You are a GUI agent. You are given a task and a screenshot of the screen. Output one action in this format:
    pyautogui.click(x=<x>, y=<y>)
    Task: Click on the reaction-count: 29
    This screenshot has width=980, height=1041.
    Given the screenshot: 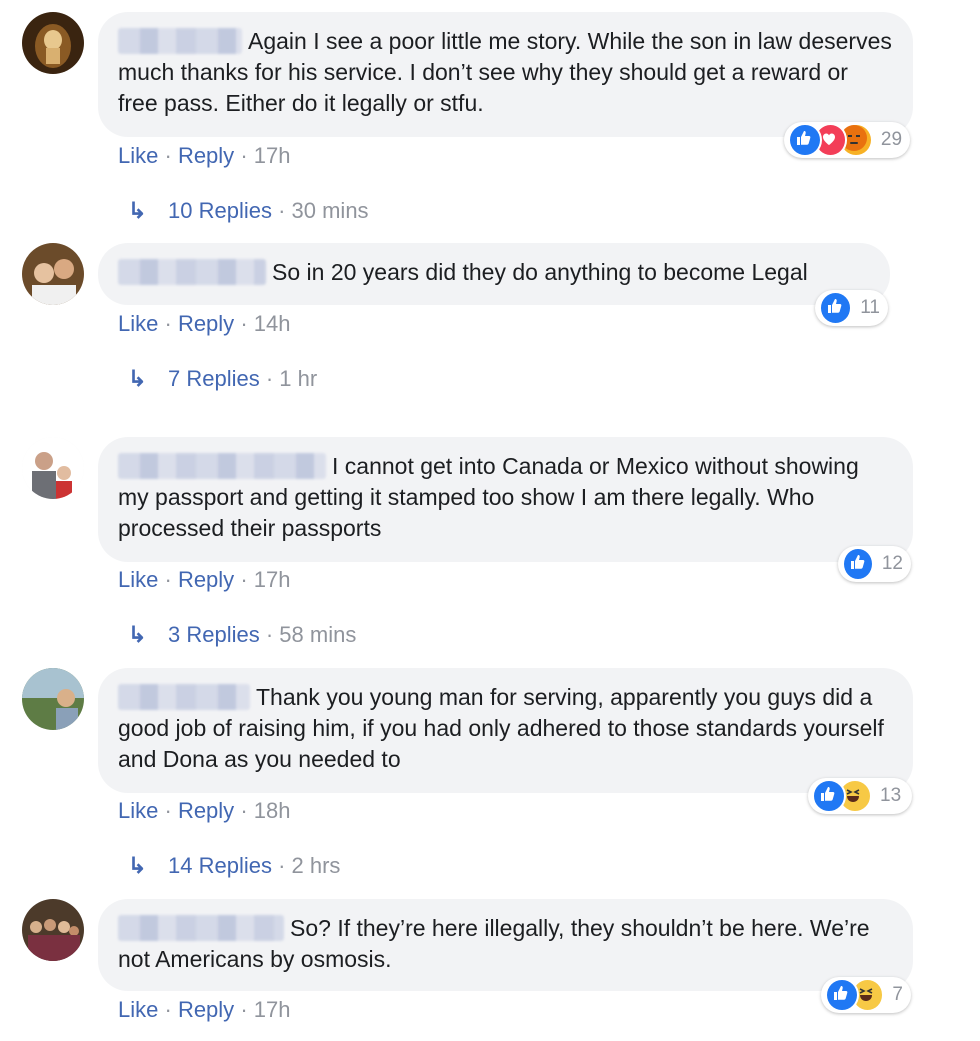 What is the action you would take?
    pyautogui.click(x=891, y=139)
    